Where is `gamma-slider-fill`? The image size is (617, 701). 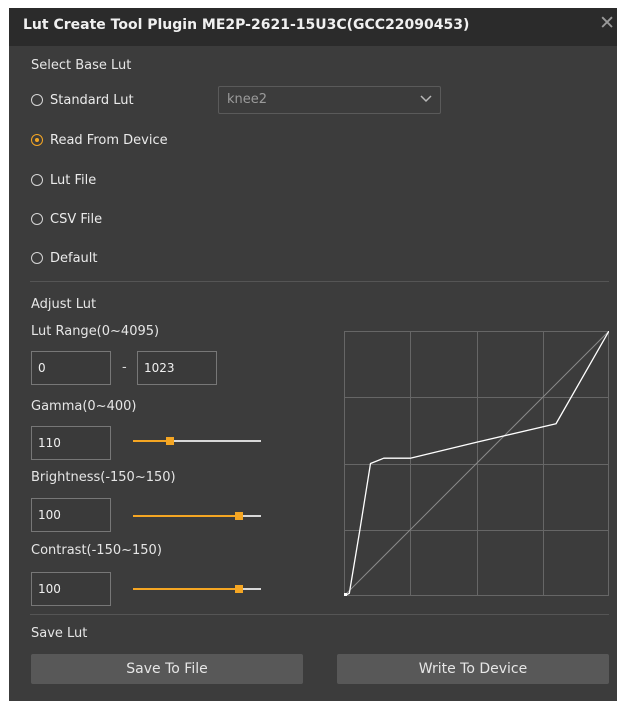
gamma-slider-fill is located at coordinates (151, 441).